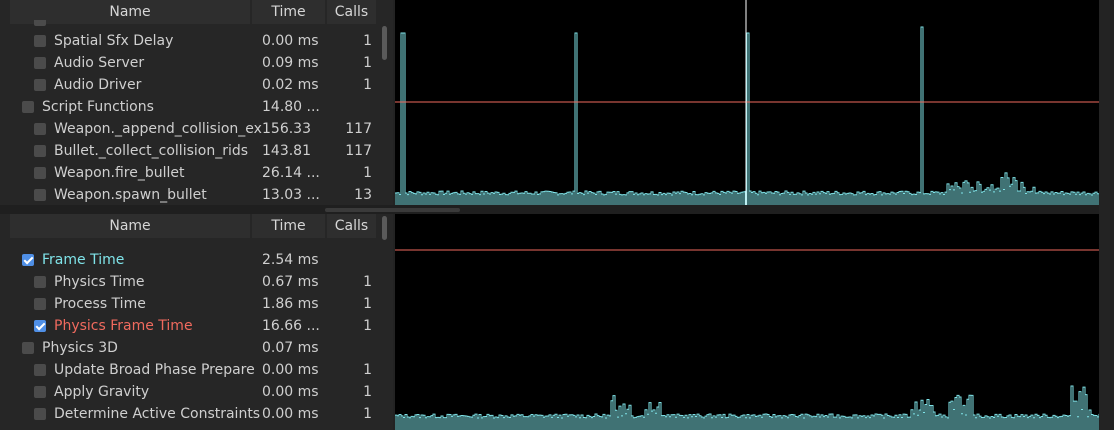 The height and width of the screenshot is (430, 1114). Describe the element at coordinates (190, 260) in the screenshot. I see `tree-row: Frame Time 2.54 ms` at that location.